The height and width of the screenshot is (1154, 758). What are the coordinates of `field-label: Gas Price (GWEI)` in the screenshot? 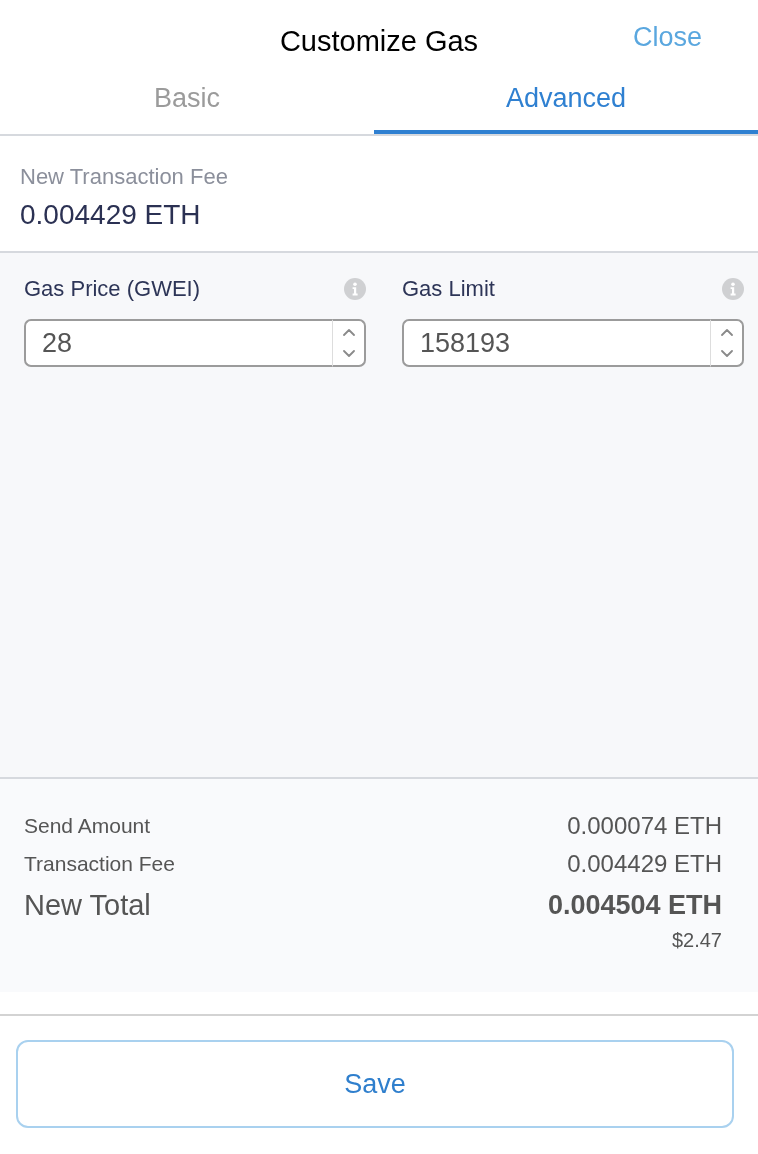 It's located at (112, 289).